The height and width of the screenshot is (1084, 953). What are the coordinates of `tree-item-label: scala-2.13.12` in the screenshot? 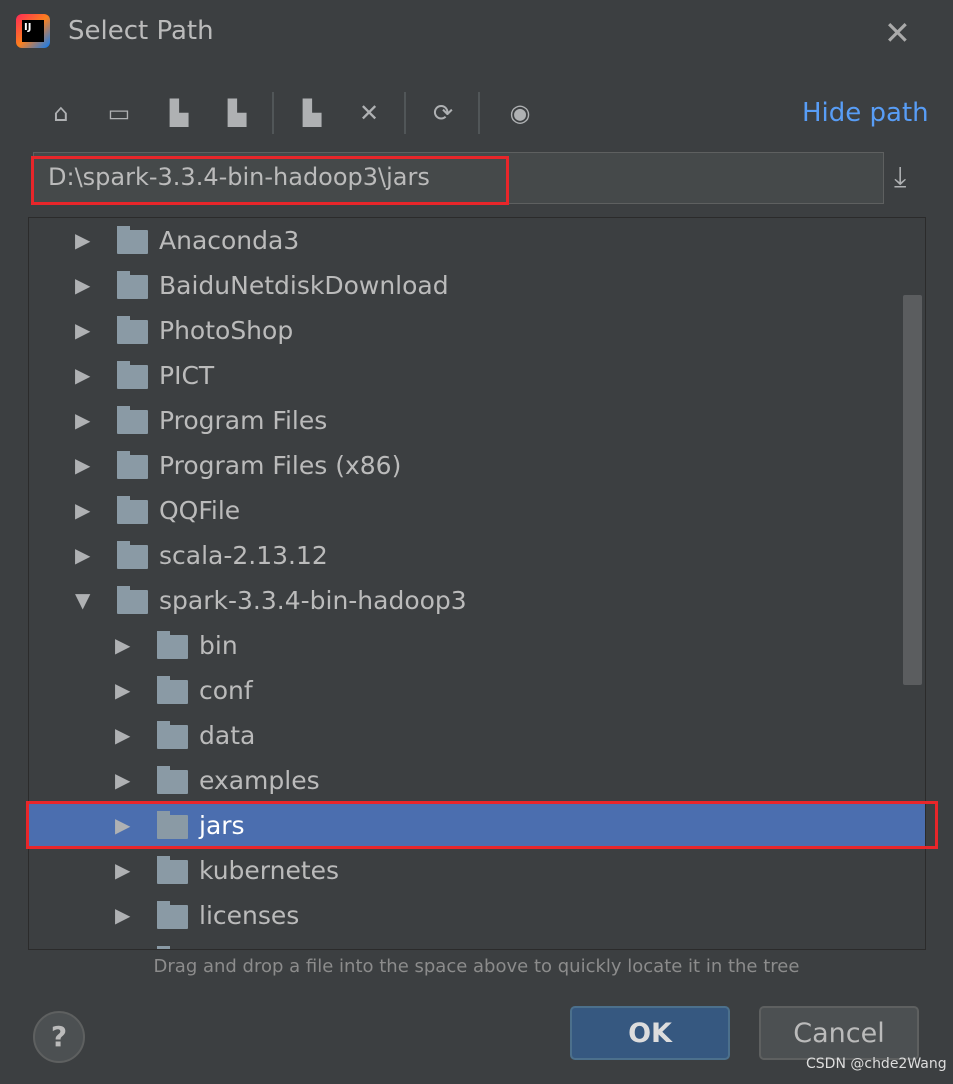 It's located at (243, 555).